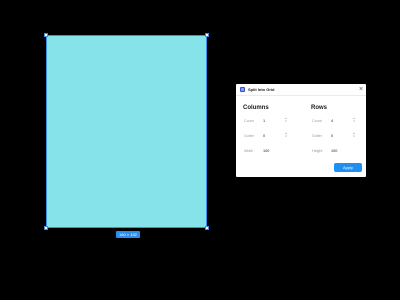 Image resolution: width=400 pixels, height=300 pixels. Describe the element at coordinates (46, 228) in the screenshot. I see `resize-handle-bottom-left` at that location.